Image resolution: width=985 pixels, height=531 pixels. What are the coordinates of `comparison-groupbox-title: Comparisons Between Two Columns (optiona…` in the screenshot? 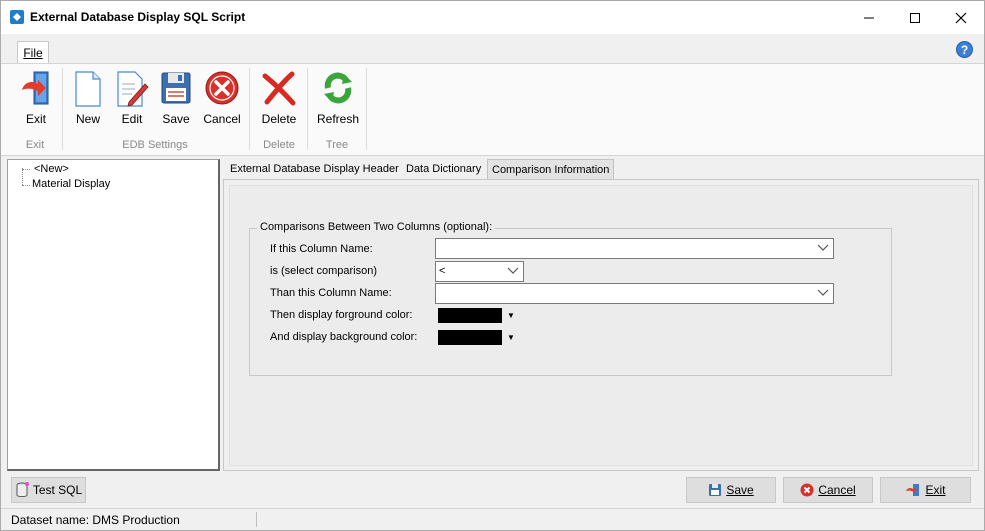 It's located at (376, 227).